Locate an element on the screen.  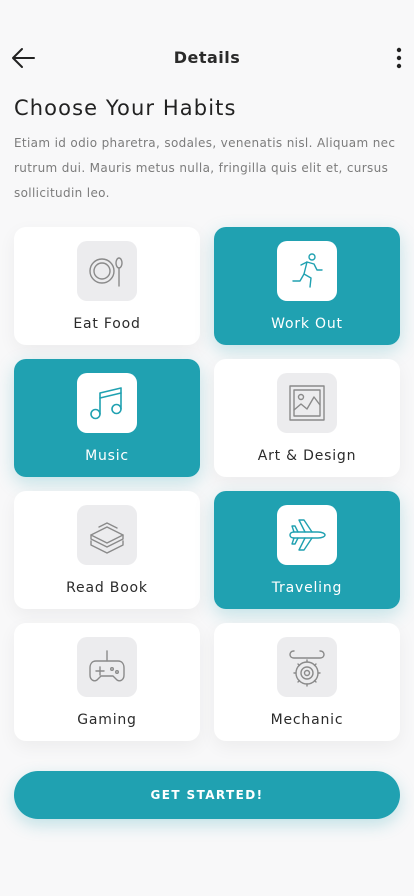
habit-card-gaming: Gaming is located at coordinates (107, 682).